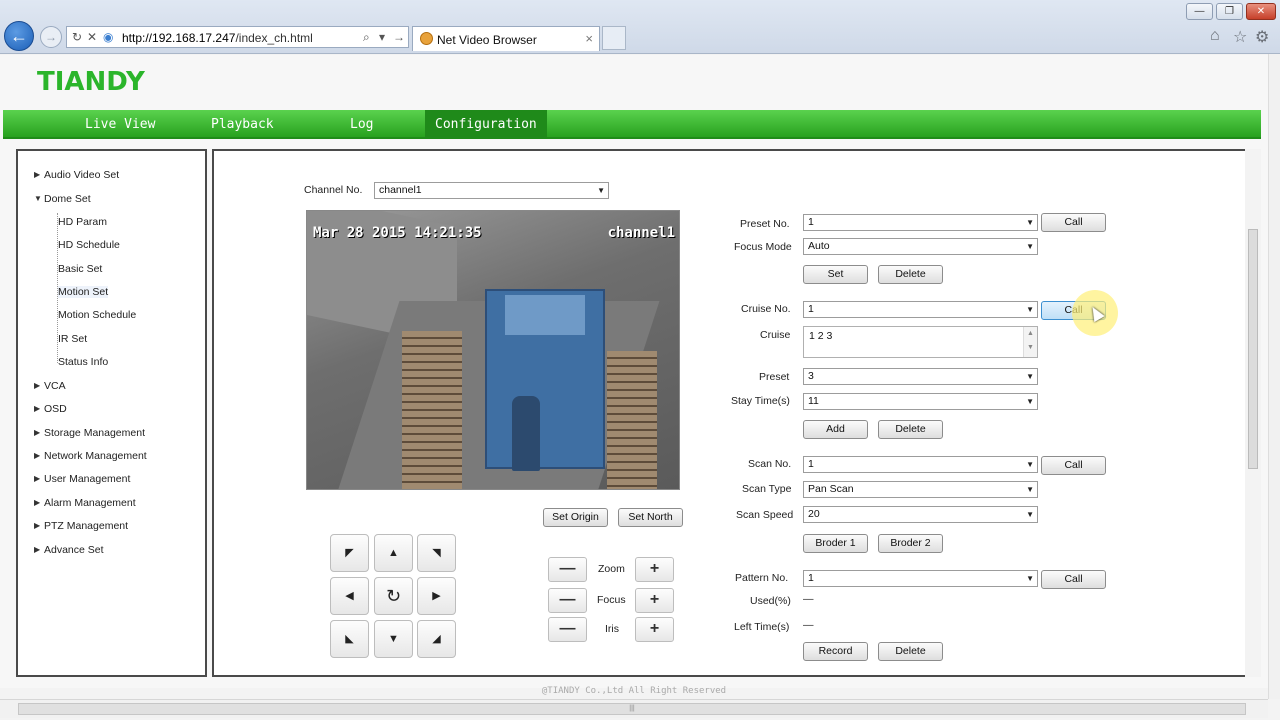  What do you see at coordinates (349, 553) in the screenshot?
I see `ptz-up-left-button: ◤` at bounding box center [349, 553].